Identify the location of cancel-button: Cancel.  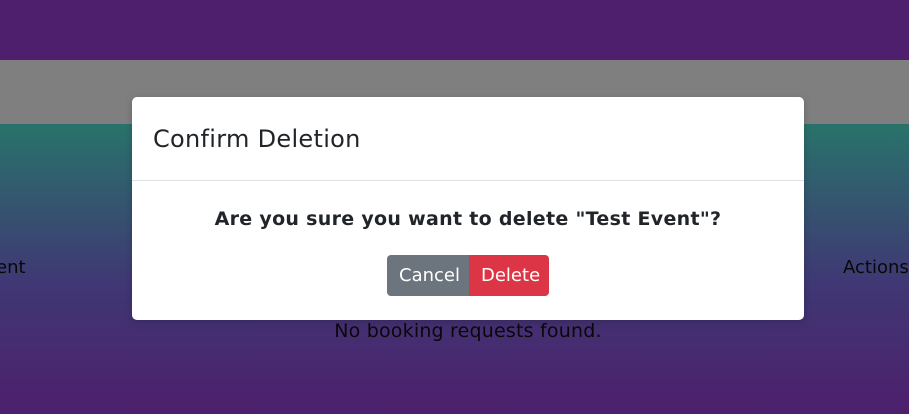
(428, 275).